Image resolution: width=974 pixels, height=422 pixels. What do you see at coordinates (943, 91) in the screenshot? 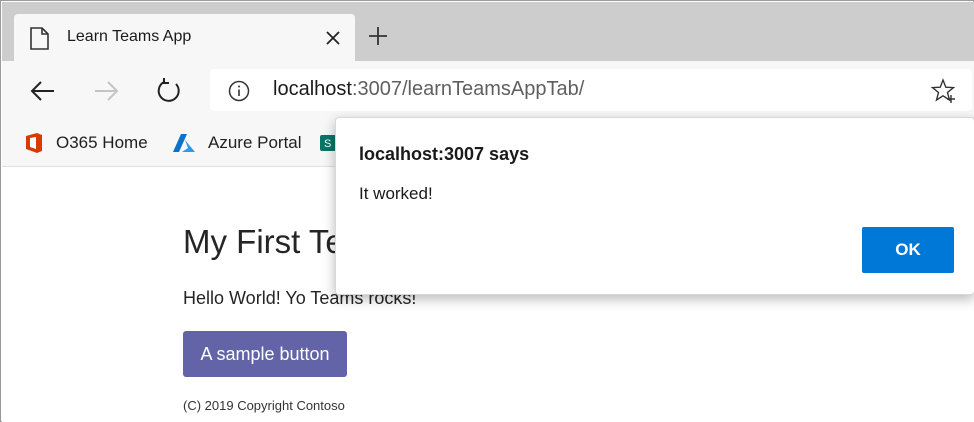
I see `star-add-icon` at bounding box center [943, 91].